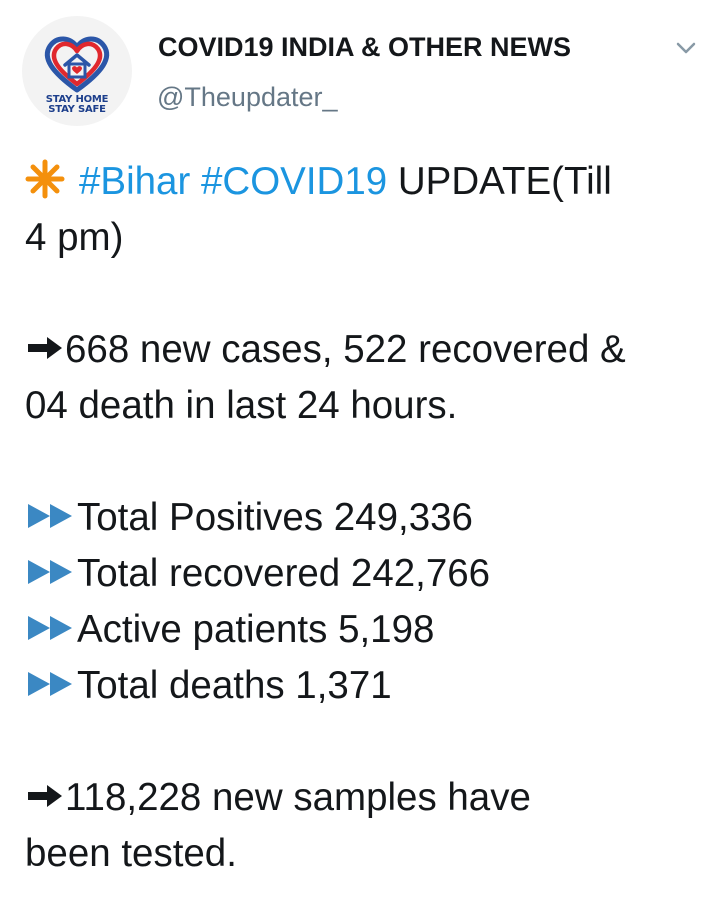 The width and height of the screenshot is (720, 917). Describe the element at coordinates (499, 181) in the screenshot. I see `update-text: UPDATE(Till` at that location.